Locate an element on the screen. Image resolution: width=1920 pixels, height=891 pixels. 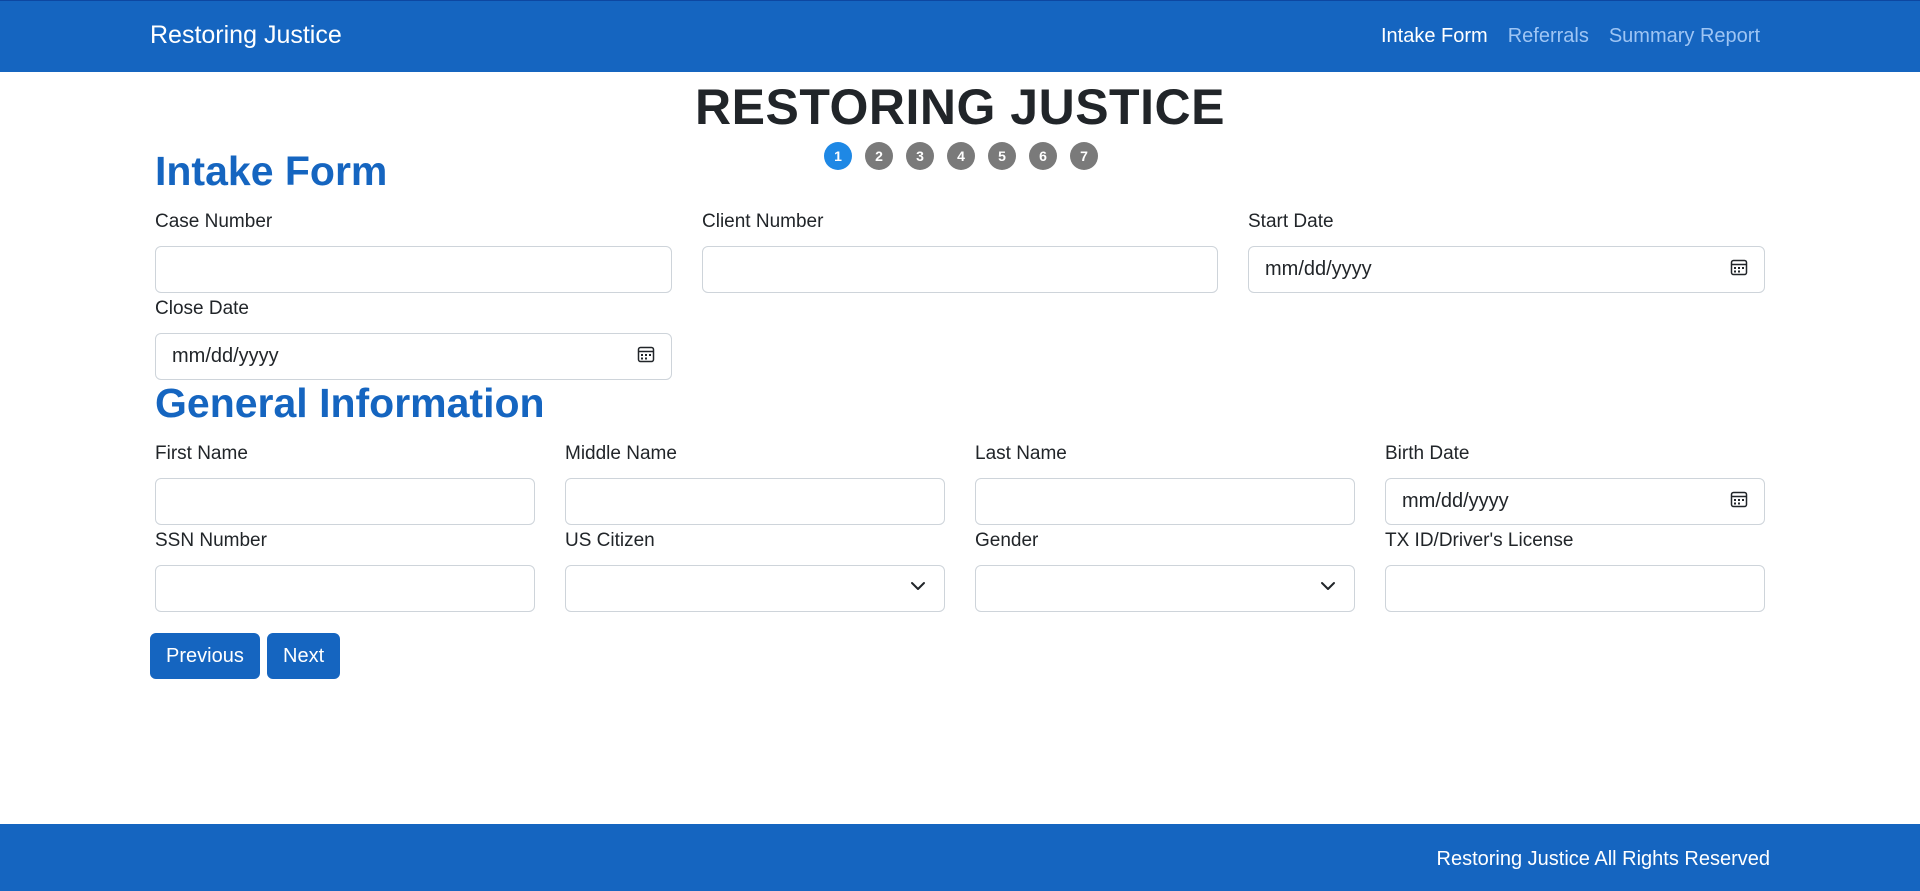
case-number-input is located at coordinates (413, 269).